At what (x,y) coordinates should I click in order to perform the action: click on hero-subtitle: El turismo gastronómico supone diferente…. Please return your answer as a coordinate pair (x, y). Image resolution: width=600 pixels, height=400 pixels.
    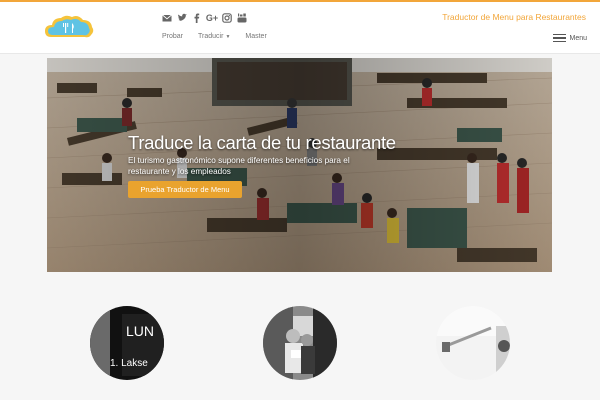
    Looking at the image, I should click on (239, 166).